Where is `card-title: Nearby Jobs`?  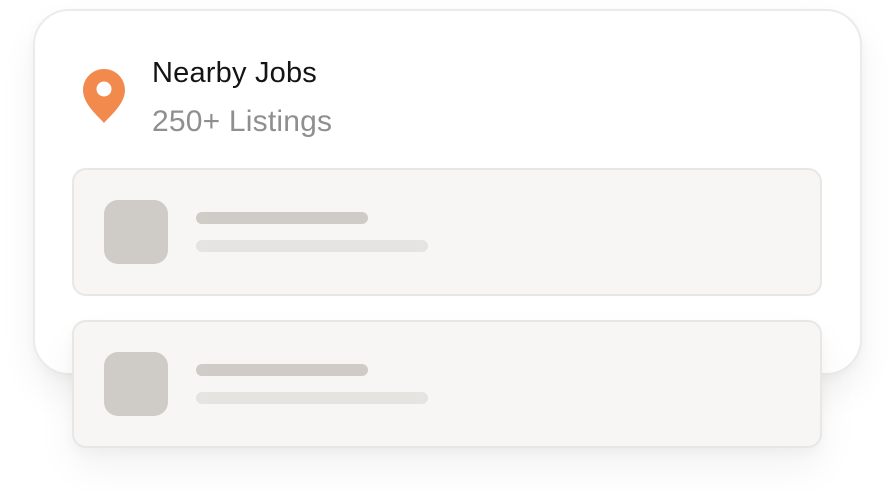 card-title: Nearby Jobs is located at coordinates (234, 73).